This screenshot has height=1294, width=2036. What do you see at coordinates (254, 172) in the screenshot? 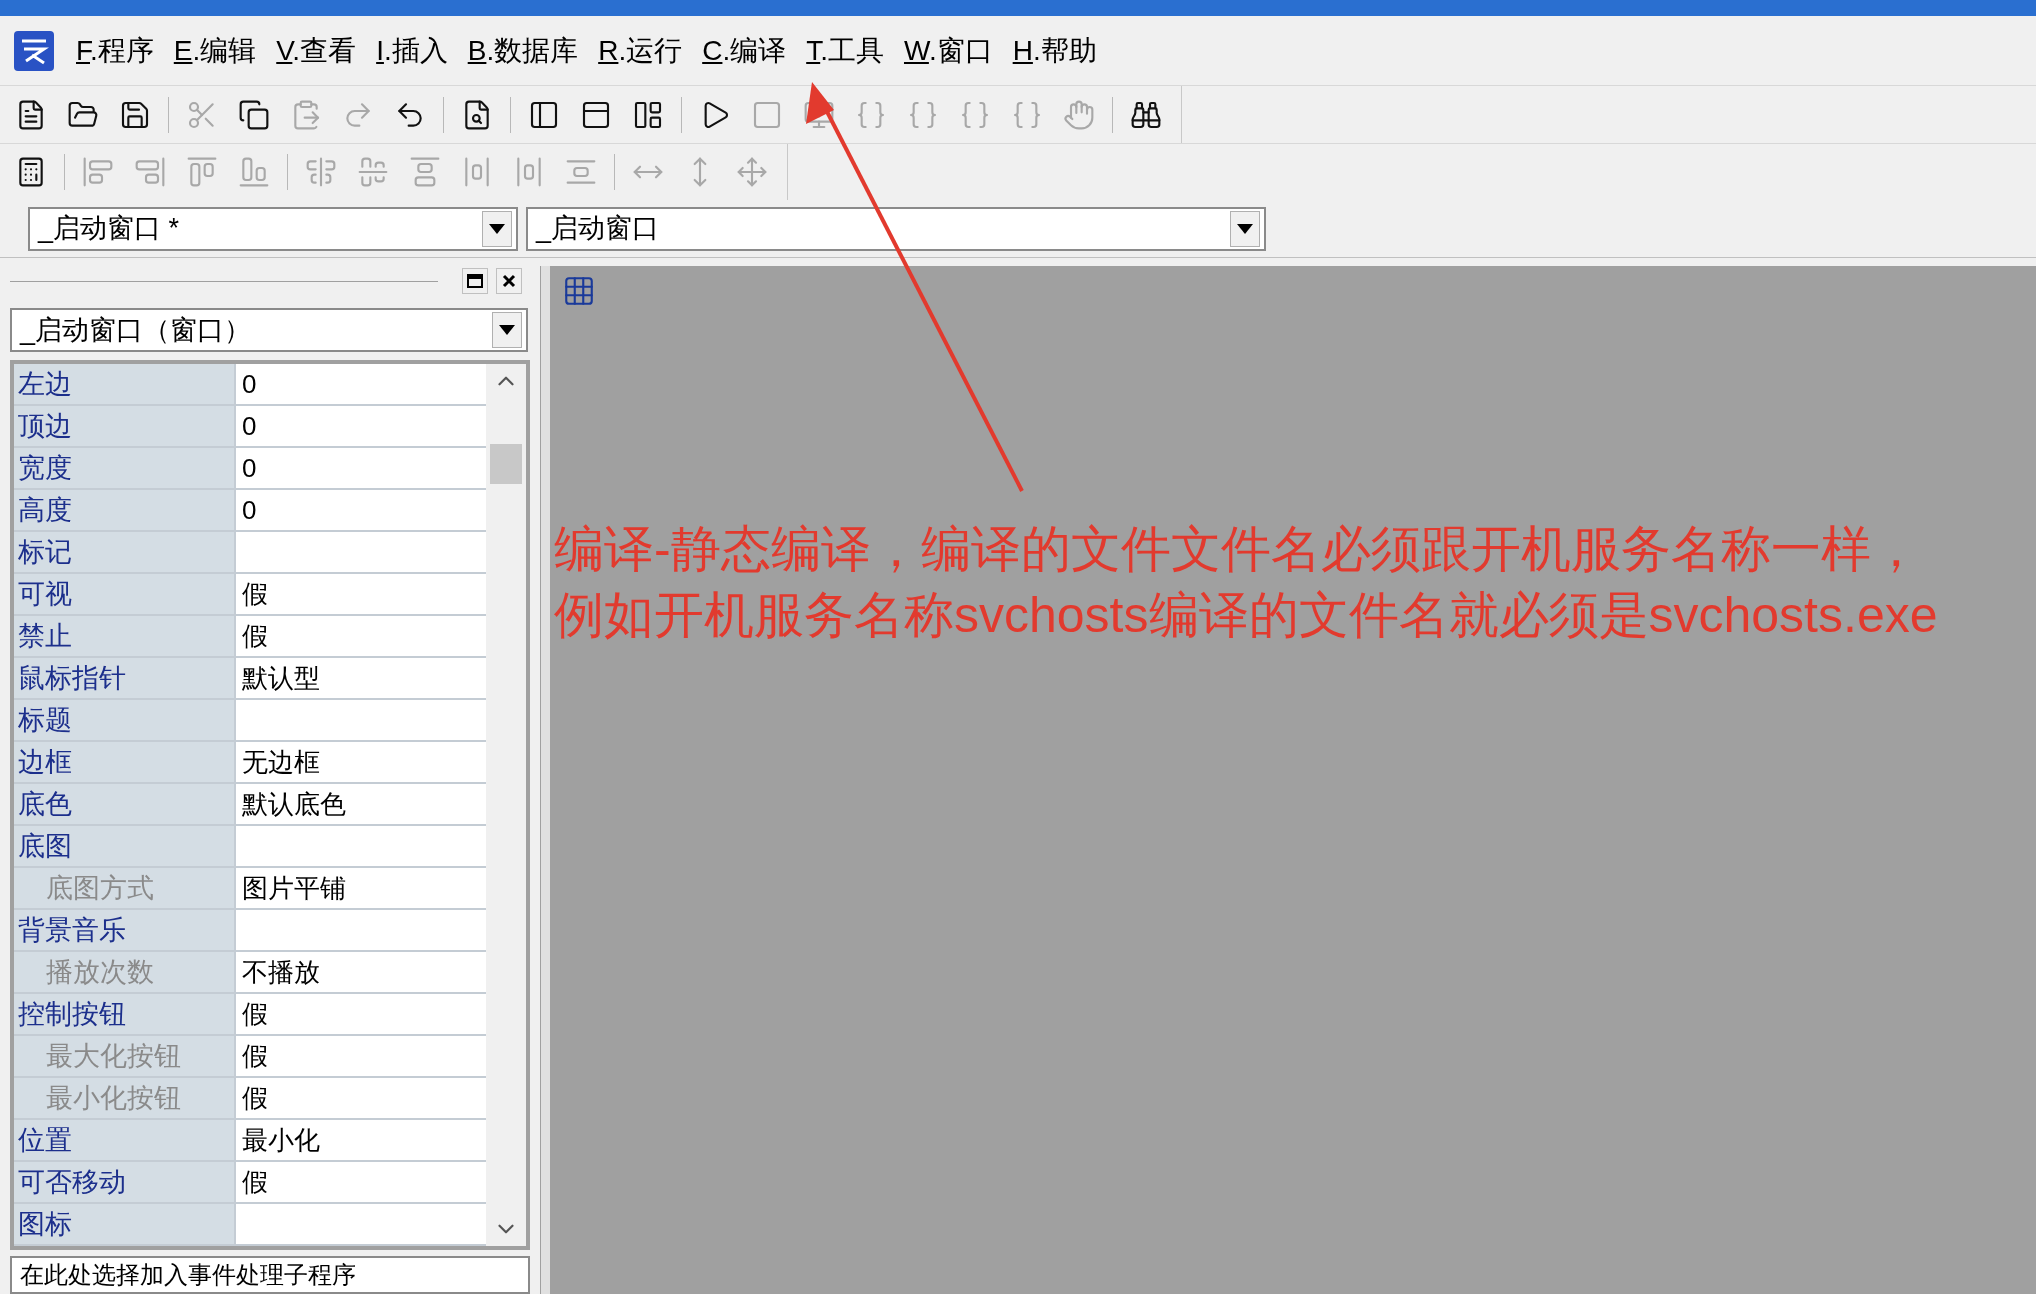
I see `align-bottom-icon` at bounding box center [254, 172].